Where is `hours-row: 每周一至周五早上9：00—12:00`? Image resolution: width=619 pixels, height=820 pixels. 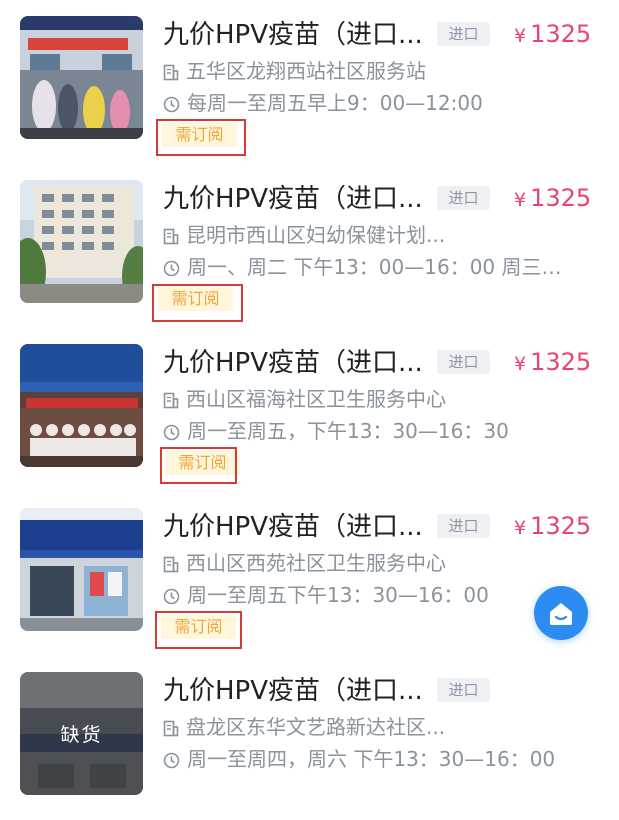 hours-row: 每周一至周五早上9：00—12:00 is located at coordinates (373, 103).